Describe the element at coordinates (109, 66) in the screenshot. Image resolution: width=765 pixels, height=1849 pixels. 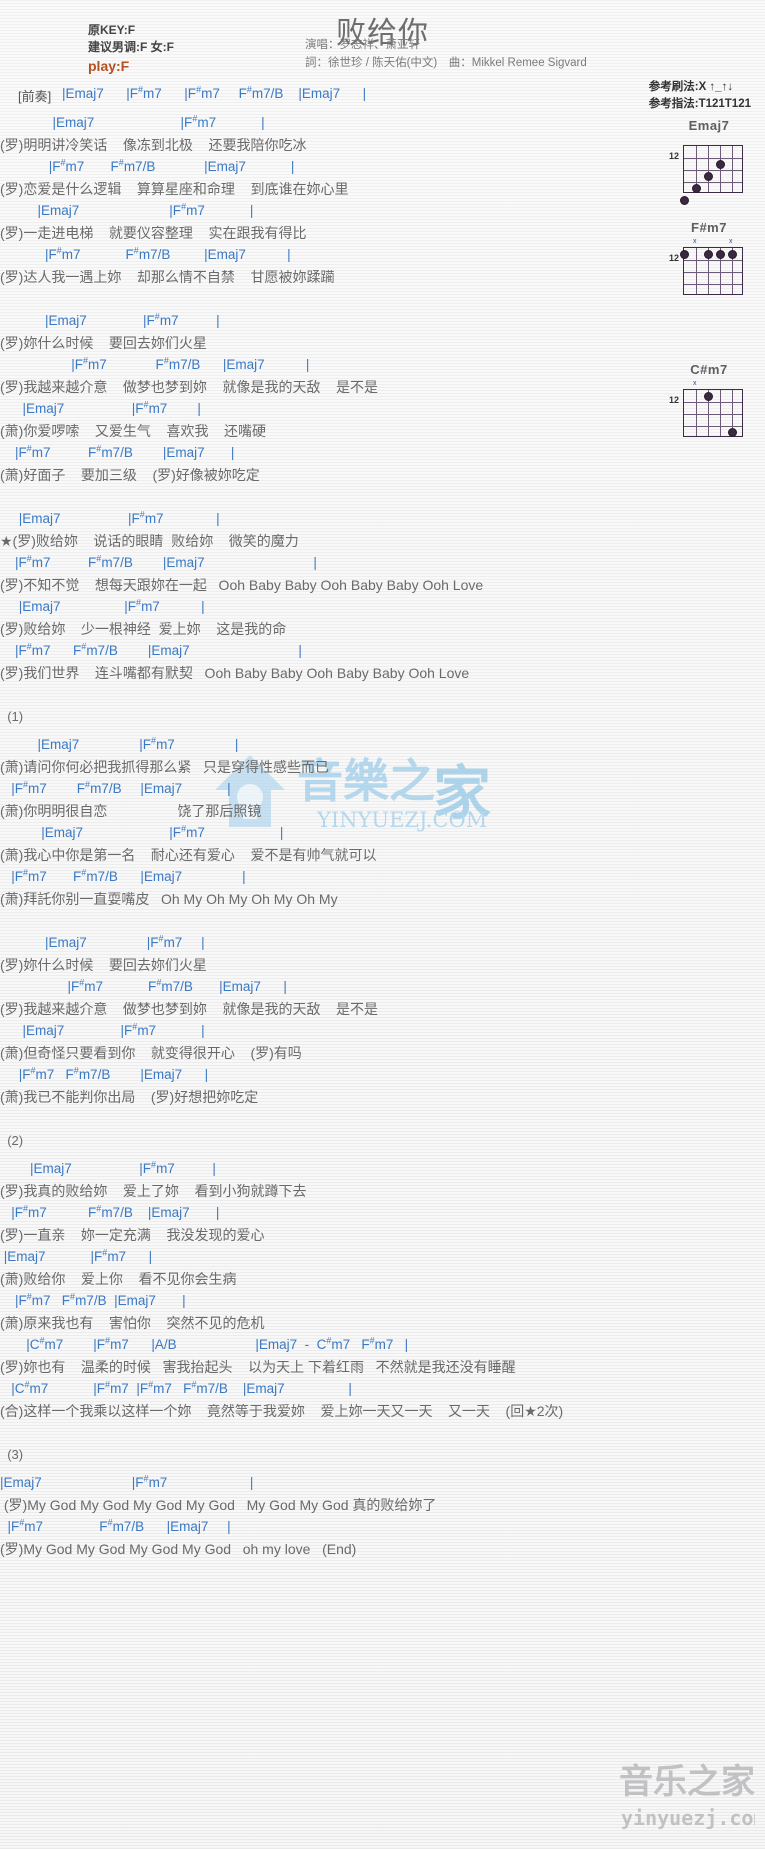
I see `play-key: play:F` at that location.